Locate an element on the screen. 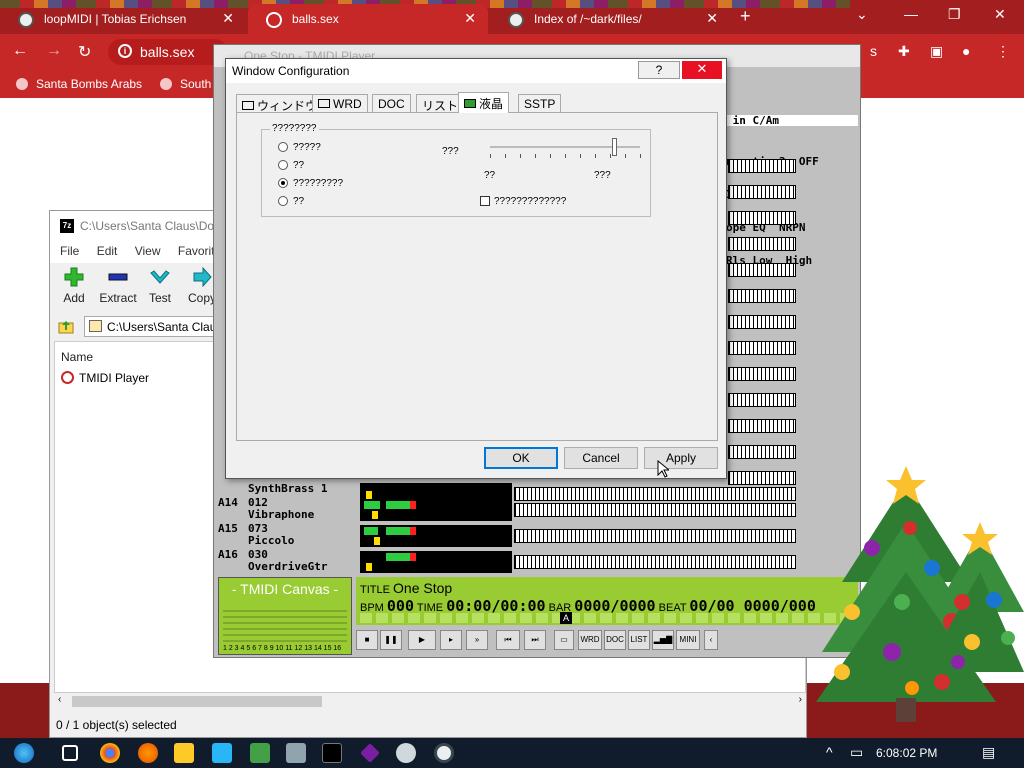  ok-button: OK is located at coordinates (521, 458).